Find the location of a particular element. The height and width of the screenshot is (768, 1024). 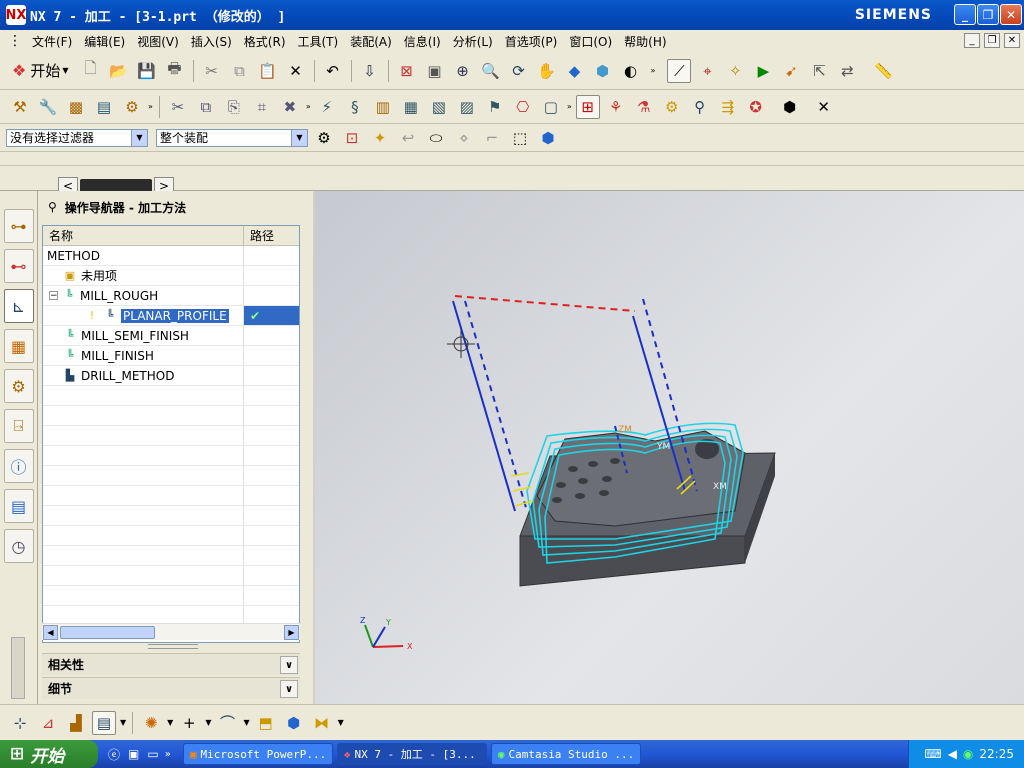

history-tab: ◷ is located at coordinates (18, 546).